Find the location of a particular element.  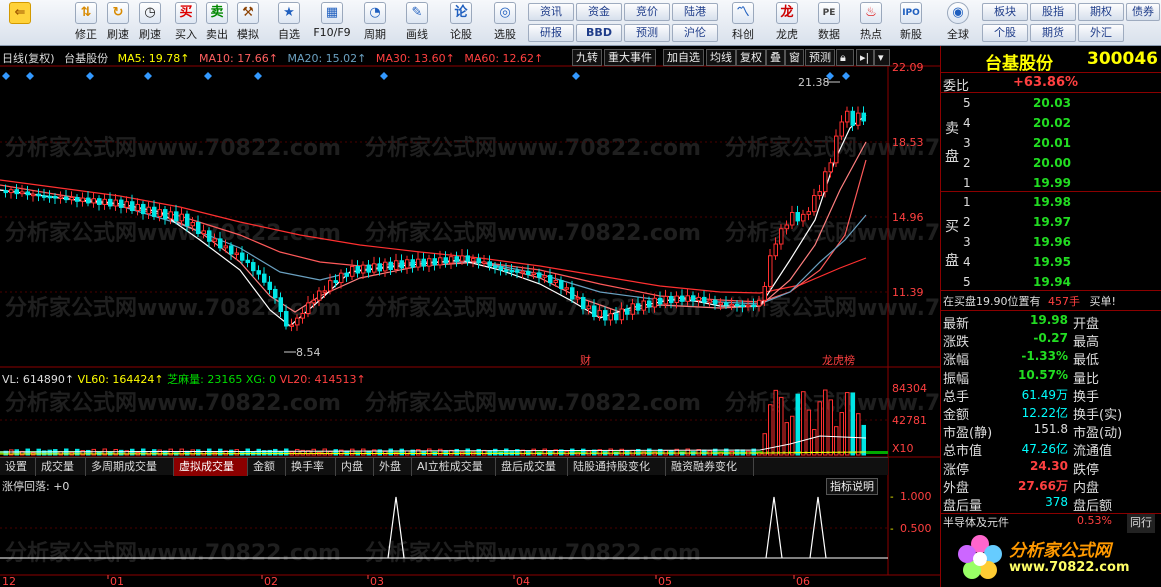

finance-marker: 财 is located at coordinates (585, 360).